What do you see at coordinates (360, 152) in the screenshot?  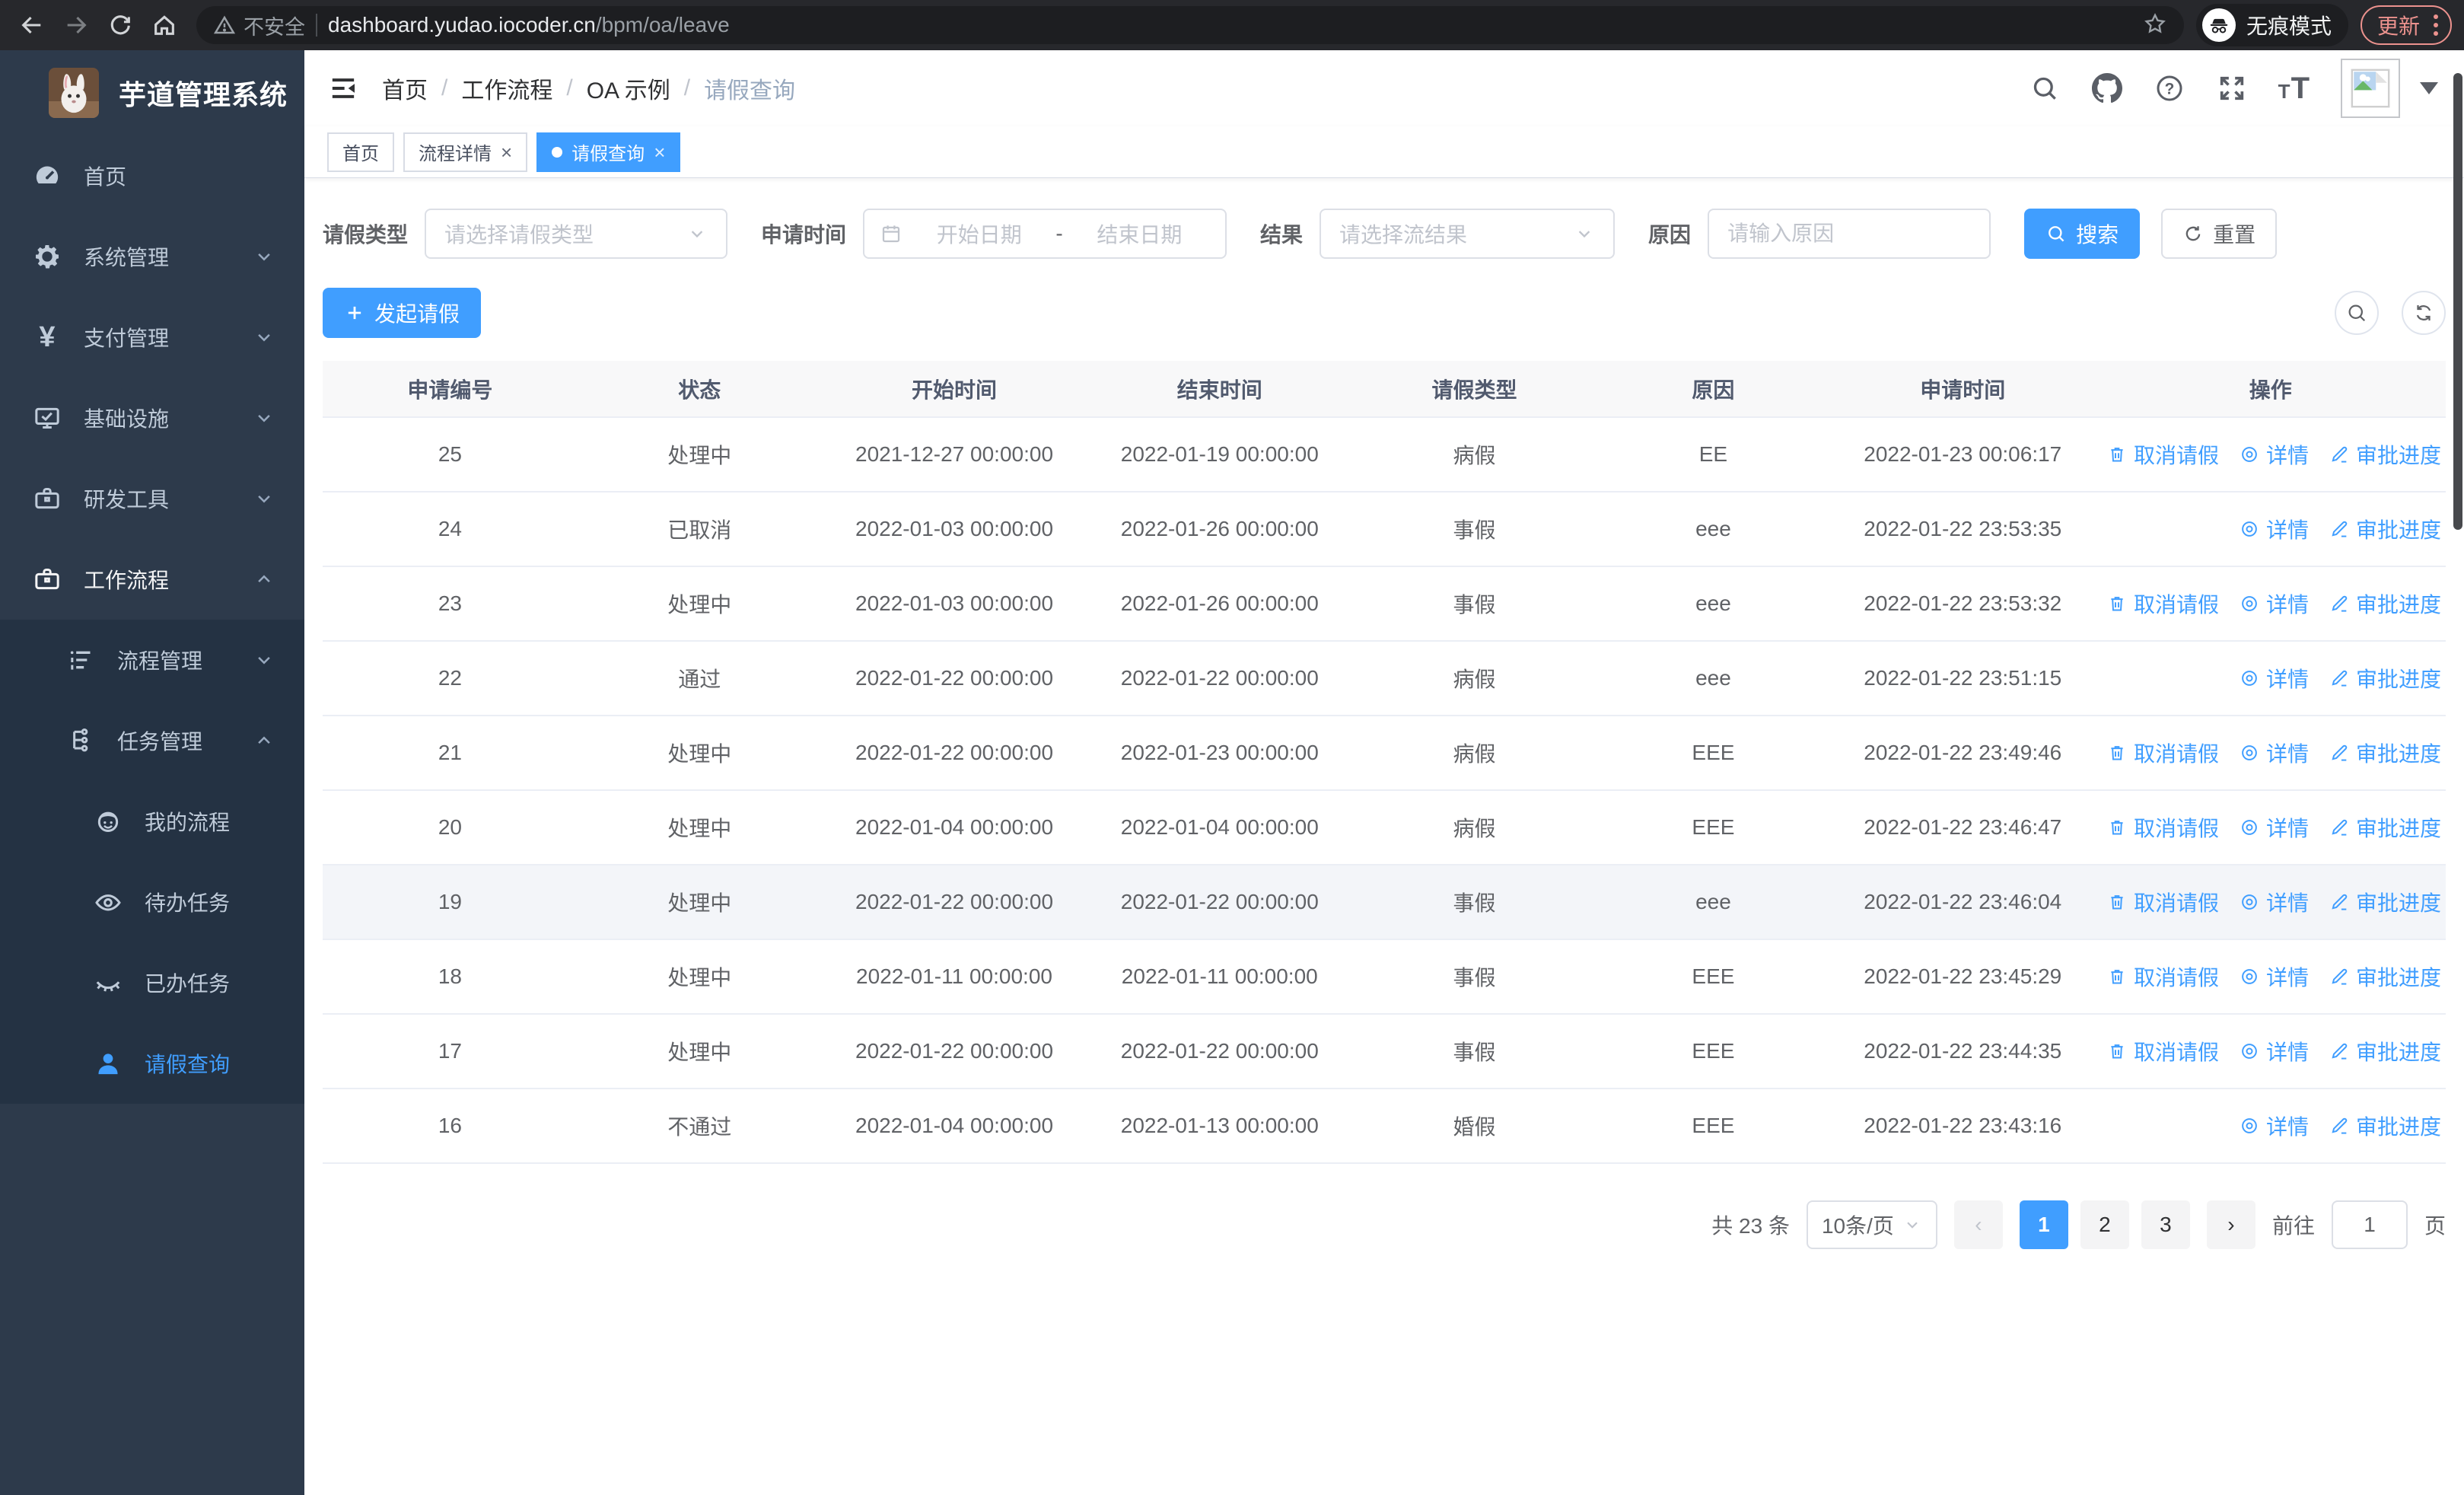 I see `tab-home: 首页` at bounding box center [360, 152].